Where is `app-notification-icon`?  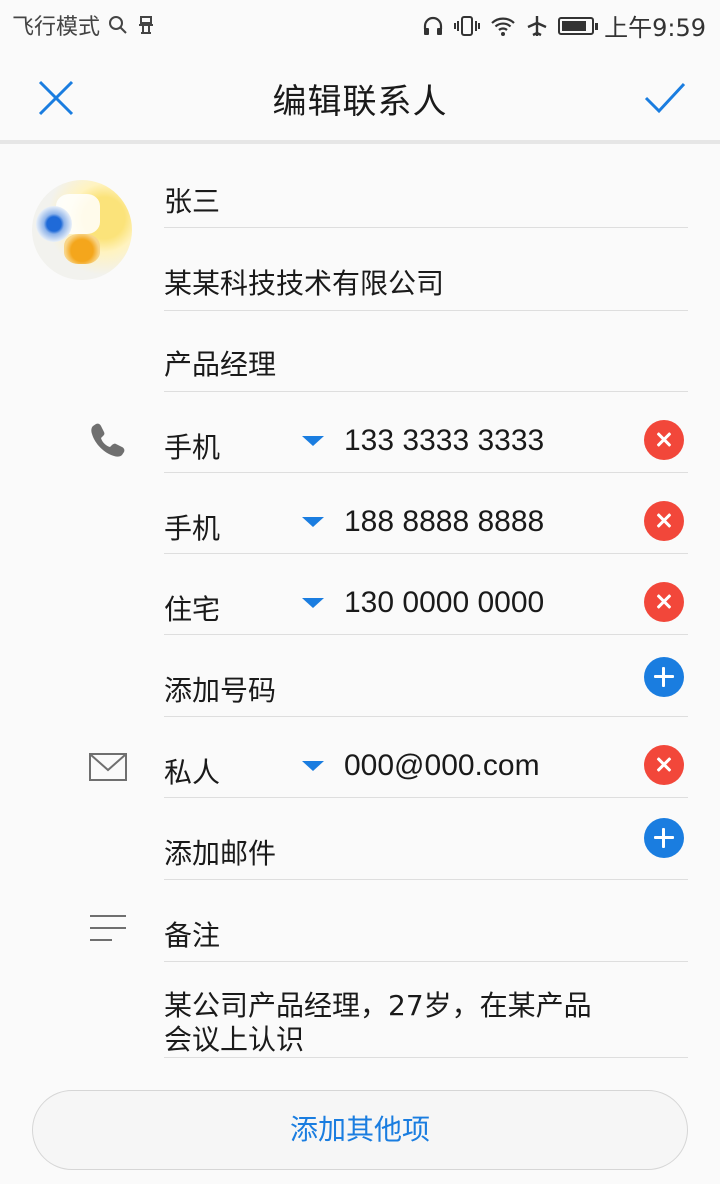 app-notification-icon is located at coordinates (146, 25).